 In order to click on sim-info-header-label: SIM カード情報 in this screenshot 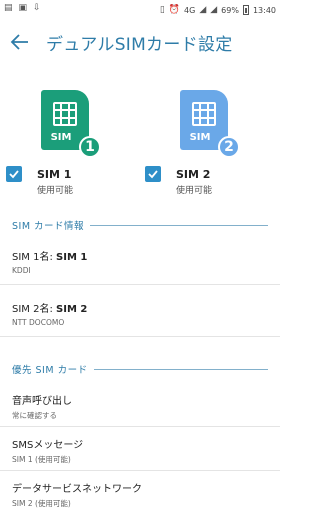, I will do `click(48, 226)`.